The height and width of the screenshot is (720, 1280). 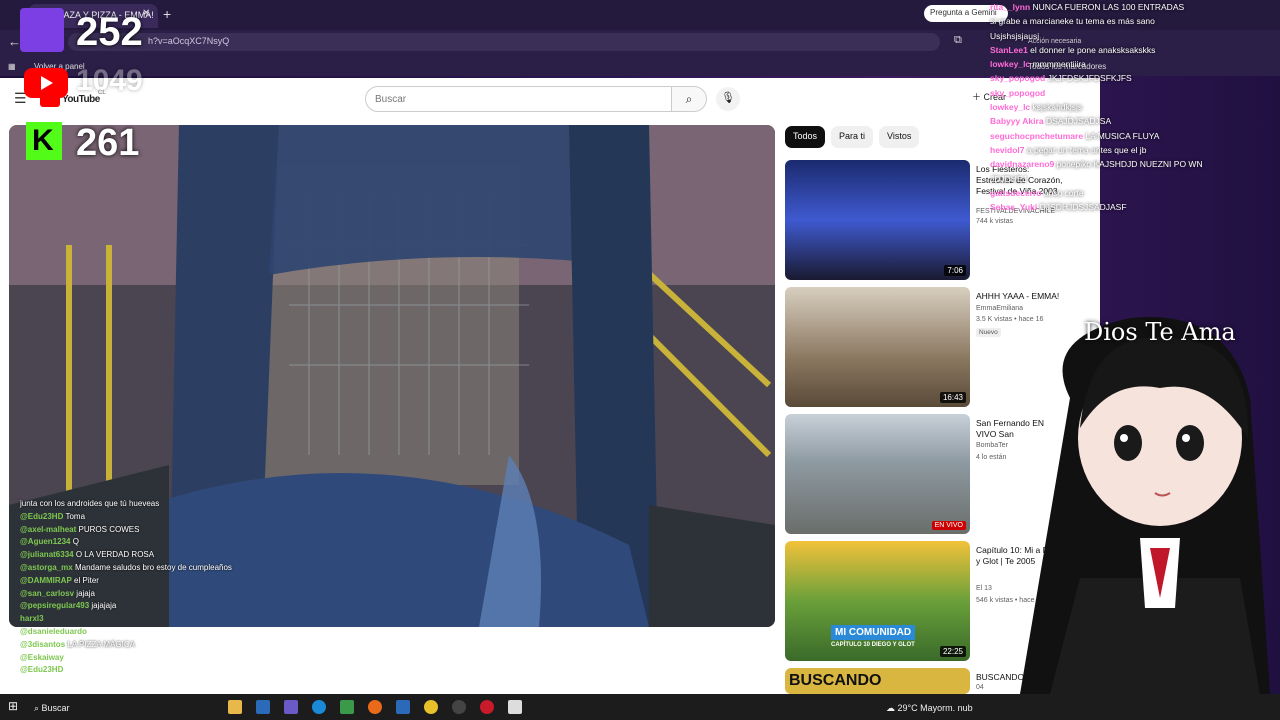 What do you see at coordinates (155, 555) in the screenshot?
I see `chat-message: @julianat6334 O LA VERDAD ROSA` at bounding box center [155, 555].